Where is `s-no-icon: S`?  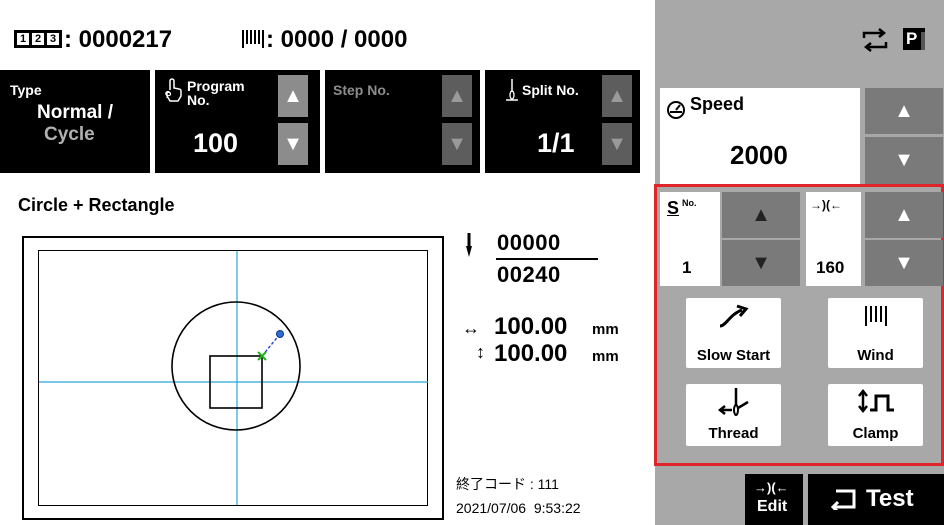
s-no-icon: S is located at coordinates (673, 208).